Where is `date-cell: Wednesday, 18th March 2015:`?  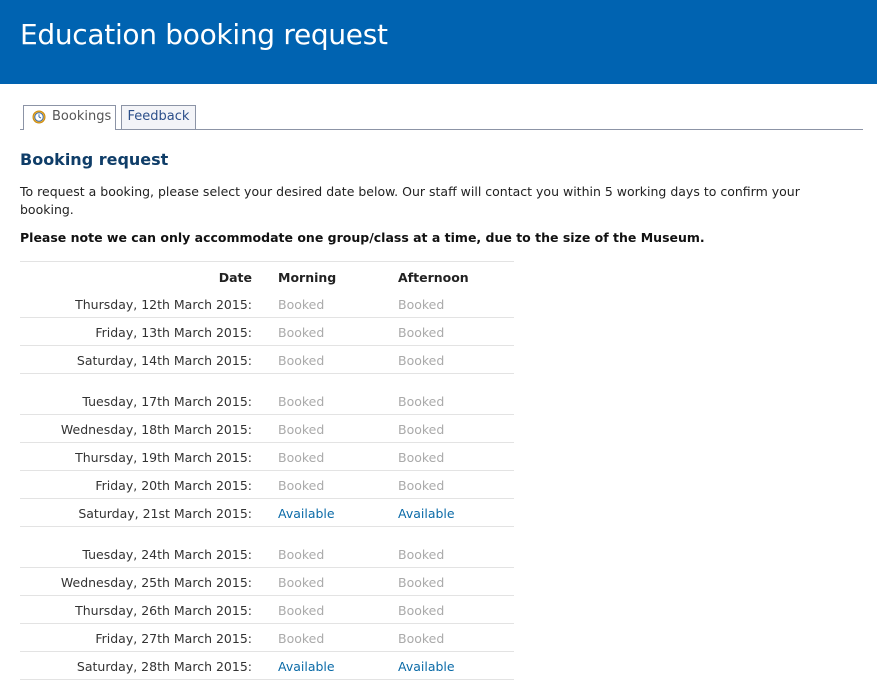
date-cell: Wednesday, 18th March 2015: is located at coordinates (156, 429).